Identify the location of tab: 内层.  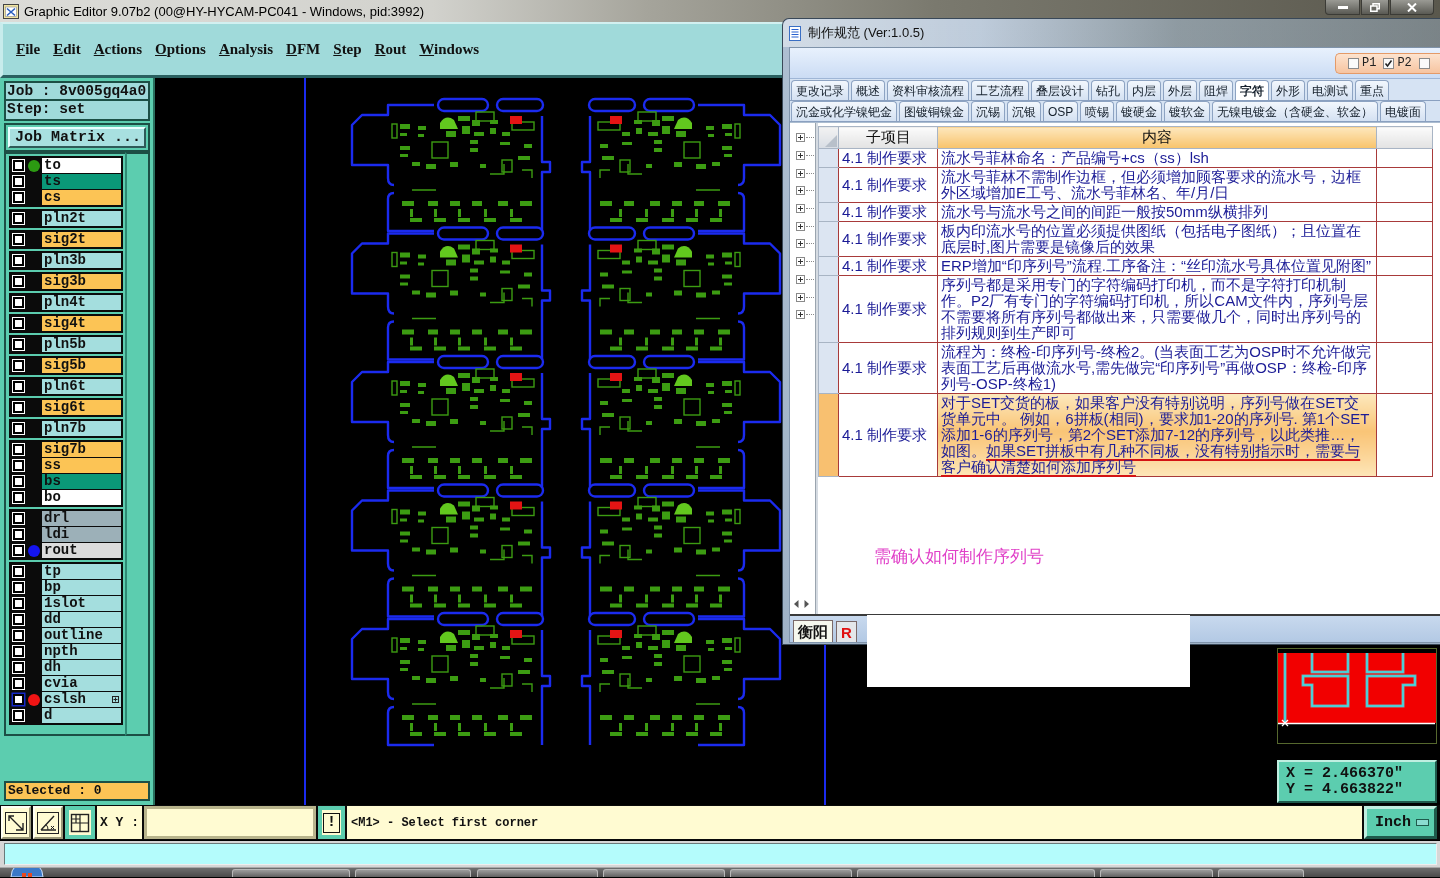
(1144, 90).